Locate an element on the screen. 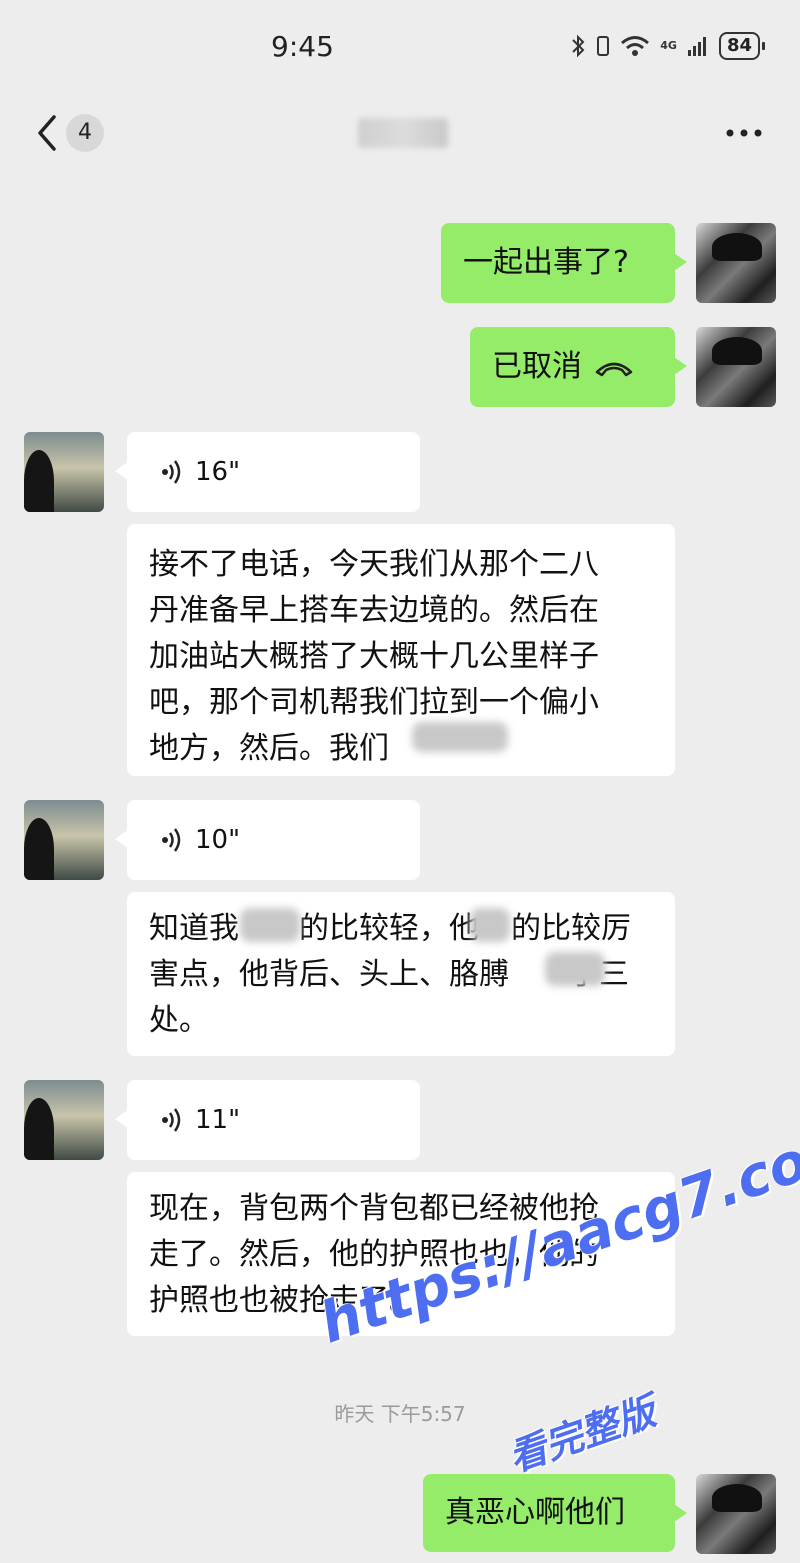 The width and height of the screenshot is (800, 1563). message-segment: 害点，他背后、头上、胳膊 is located at coordinates (329, 974).